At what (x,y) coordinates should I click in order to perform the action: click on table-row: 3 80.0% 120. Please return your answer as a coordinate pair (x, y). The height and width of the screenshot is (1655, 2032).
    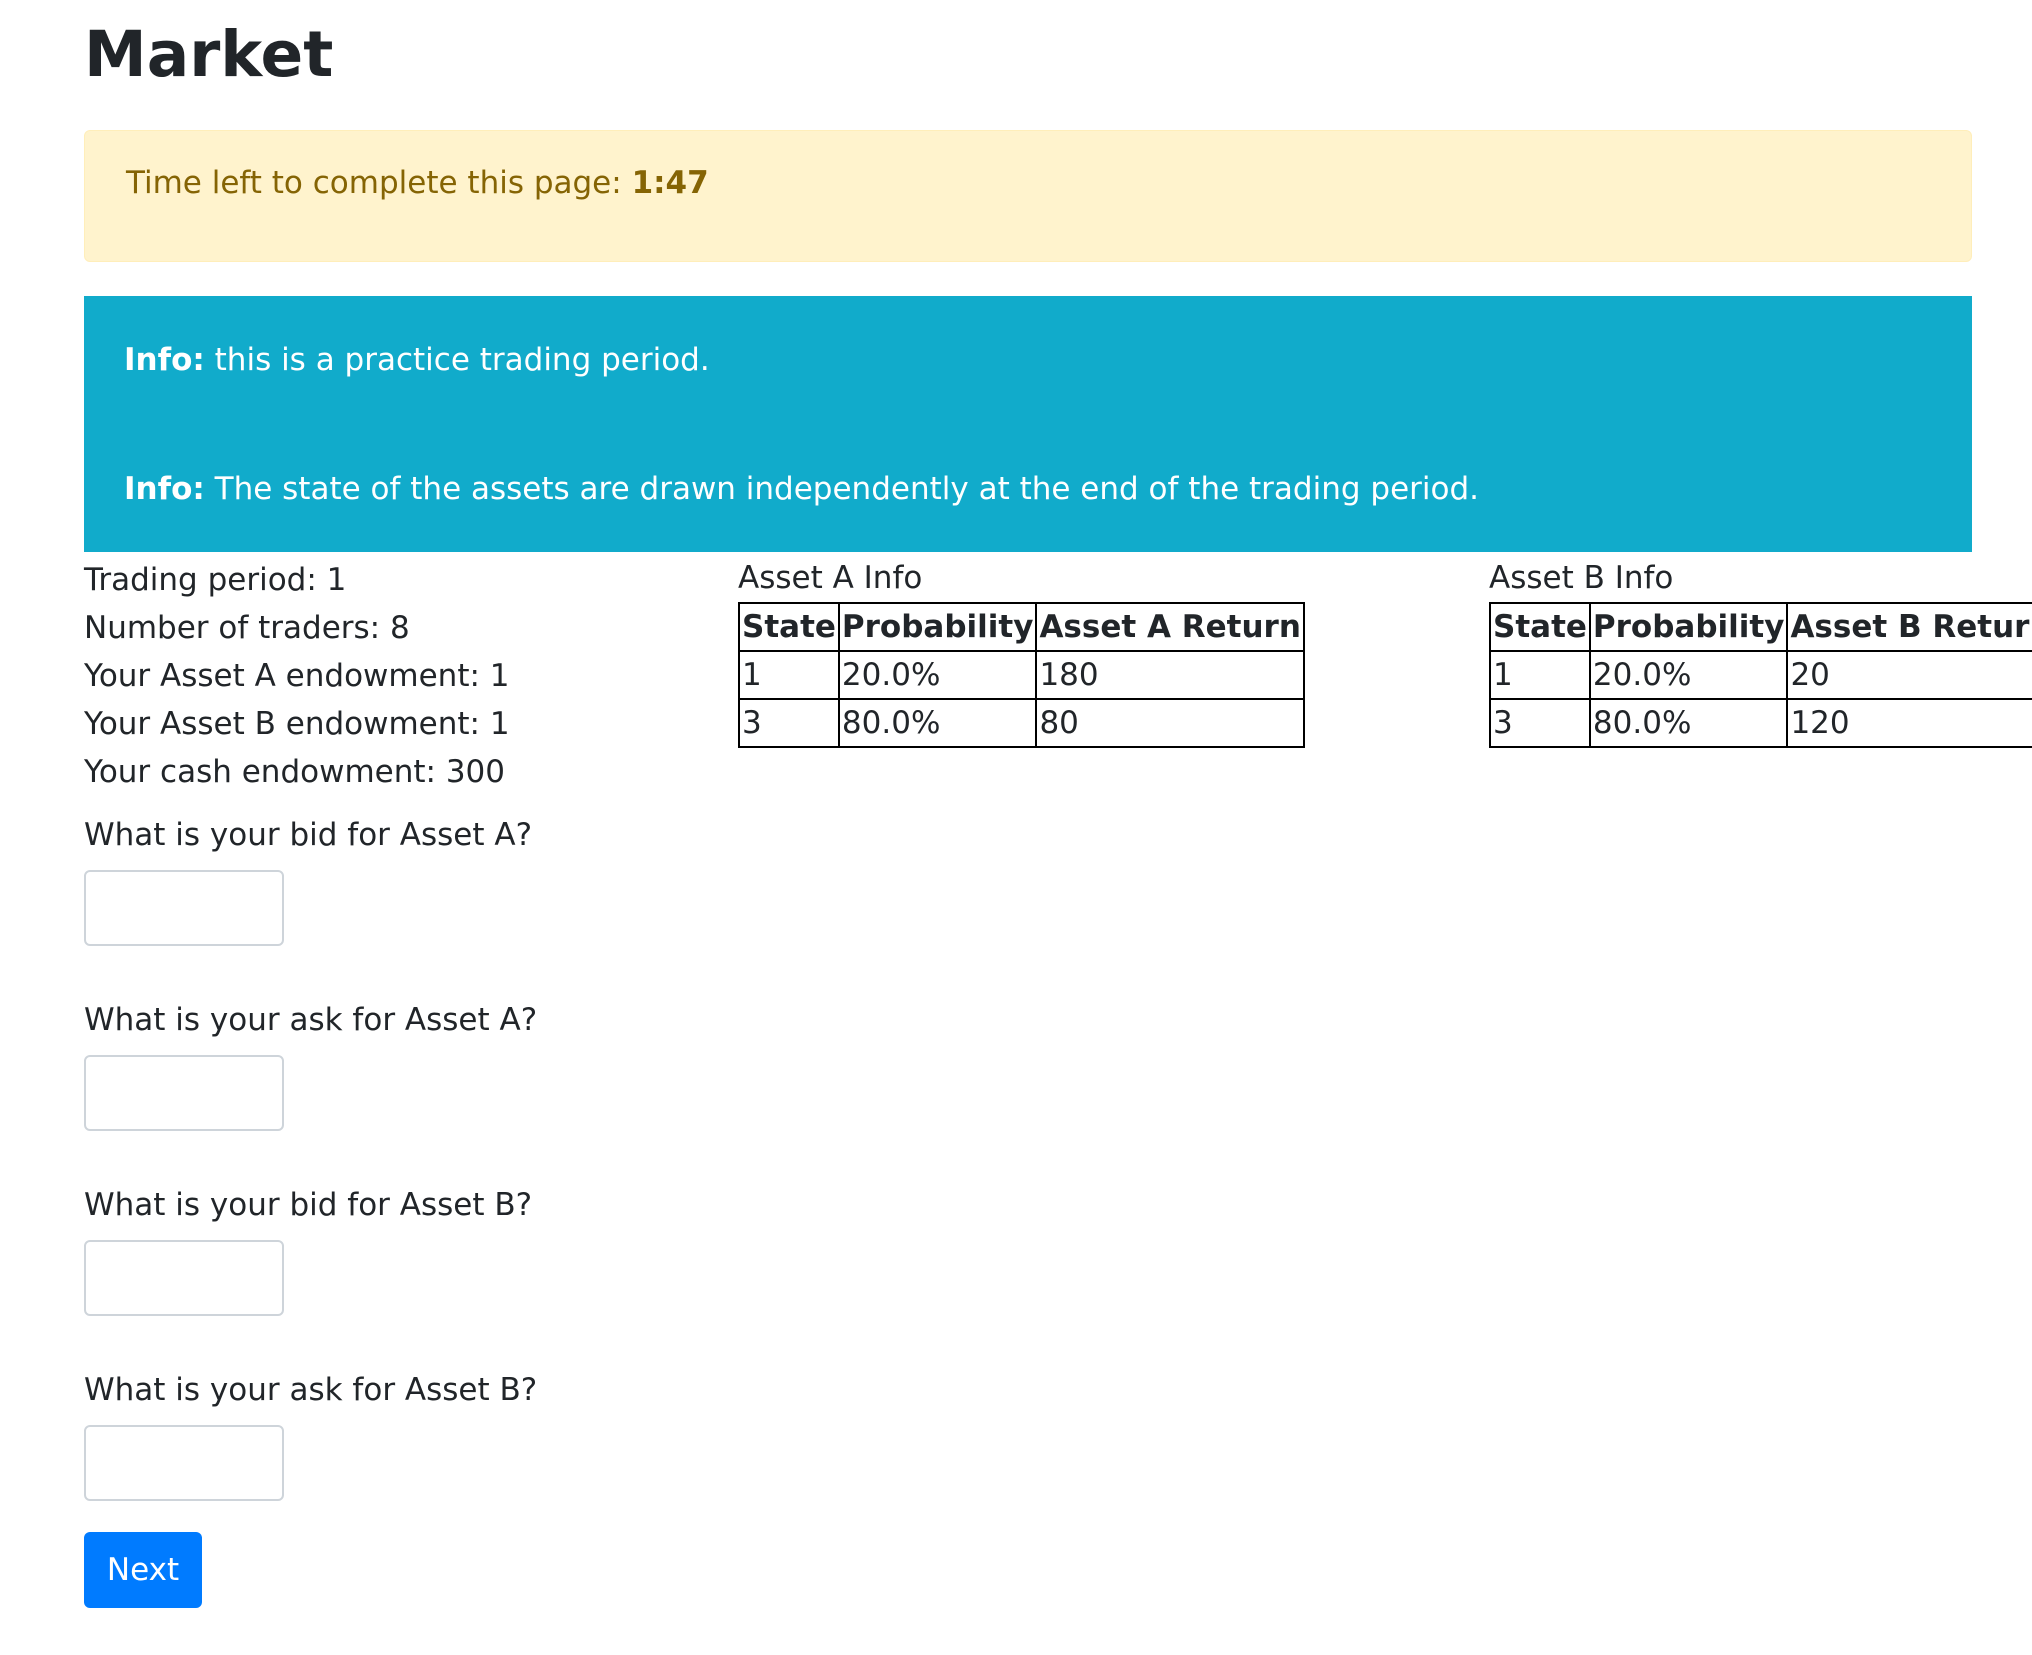
    Looking at the image, I should click on (1760, 723).